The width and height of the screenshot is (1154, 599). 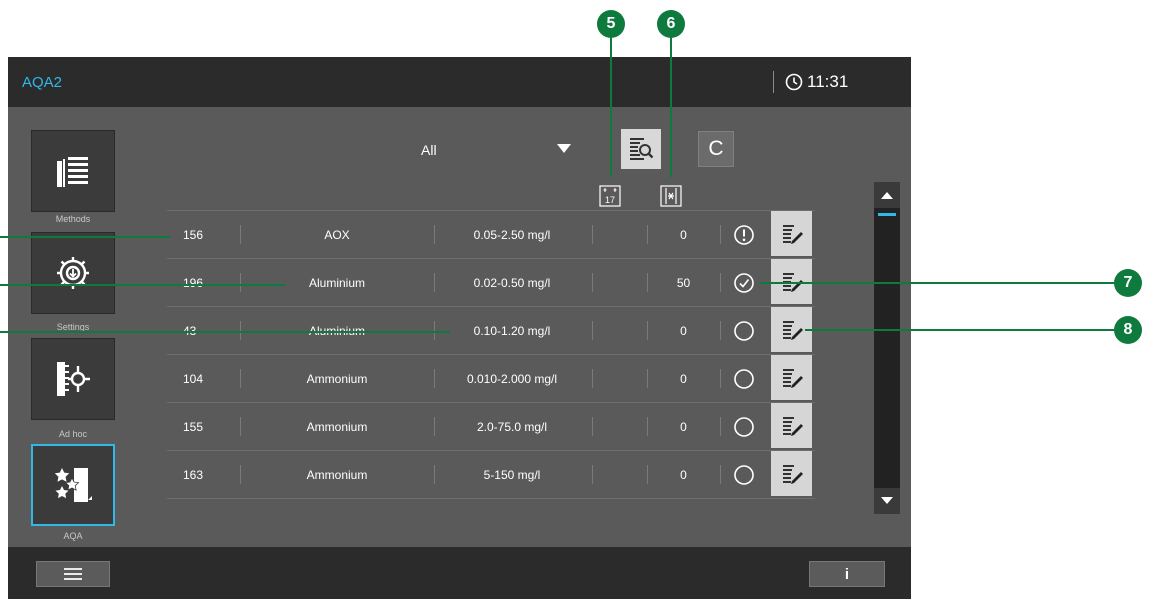 I want to click on callout-7: 7, so click(x=1128, y=283).